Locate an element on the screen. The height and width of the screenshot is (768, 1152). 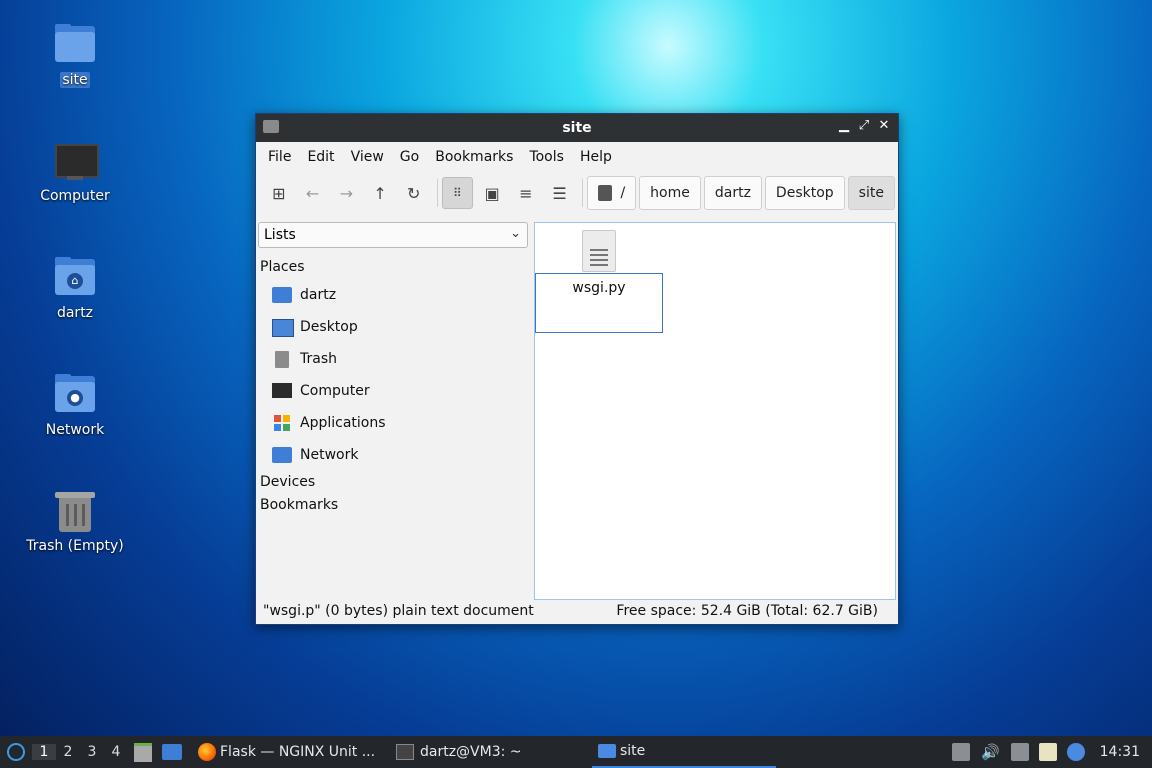
desktop-icon-computer: Computer is located at coordinates (75, 172).